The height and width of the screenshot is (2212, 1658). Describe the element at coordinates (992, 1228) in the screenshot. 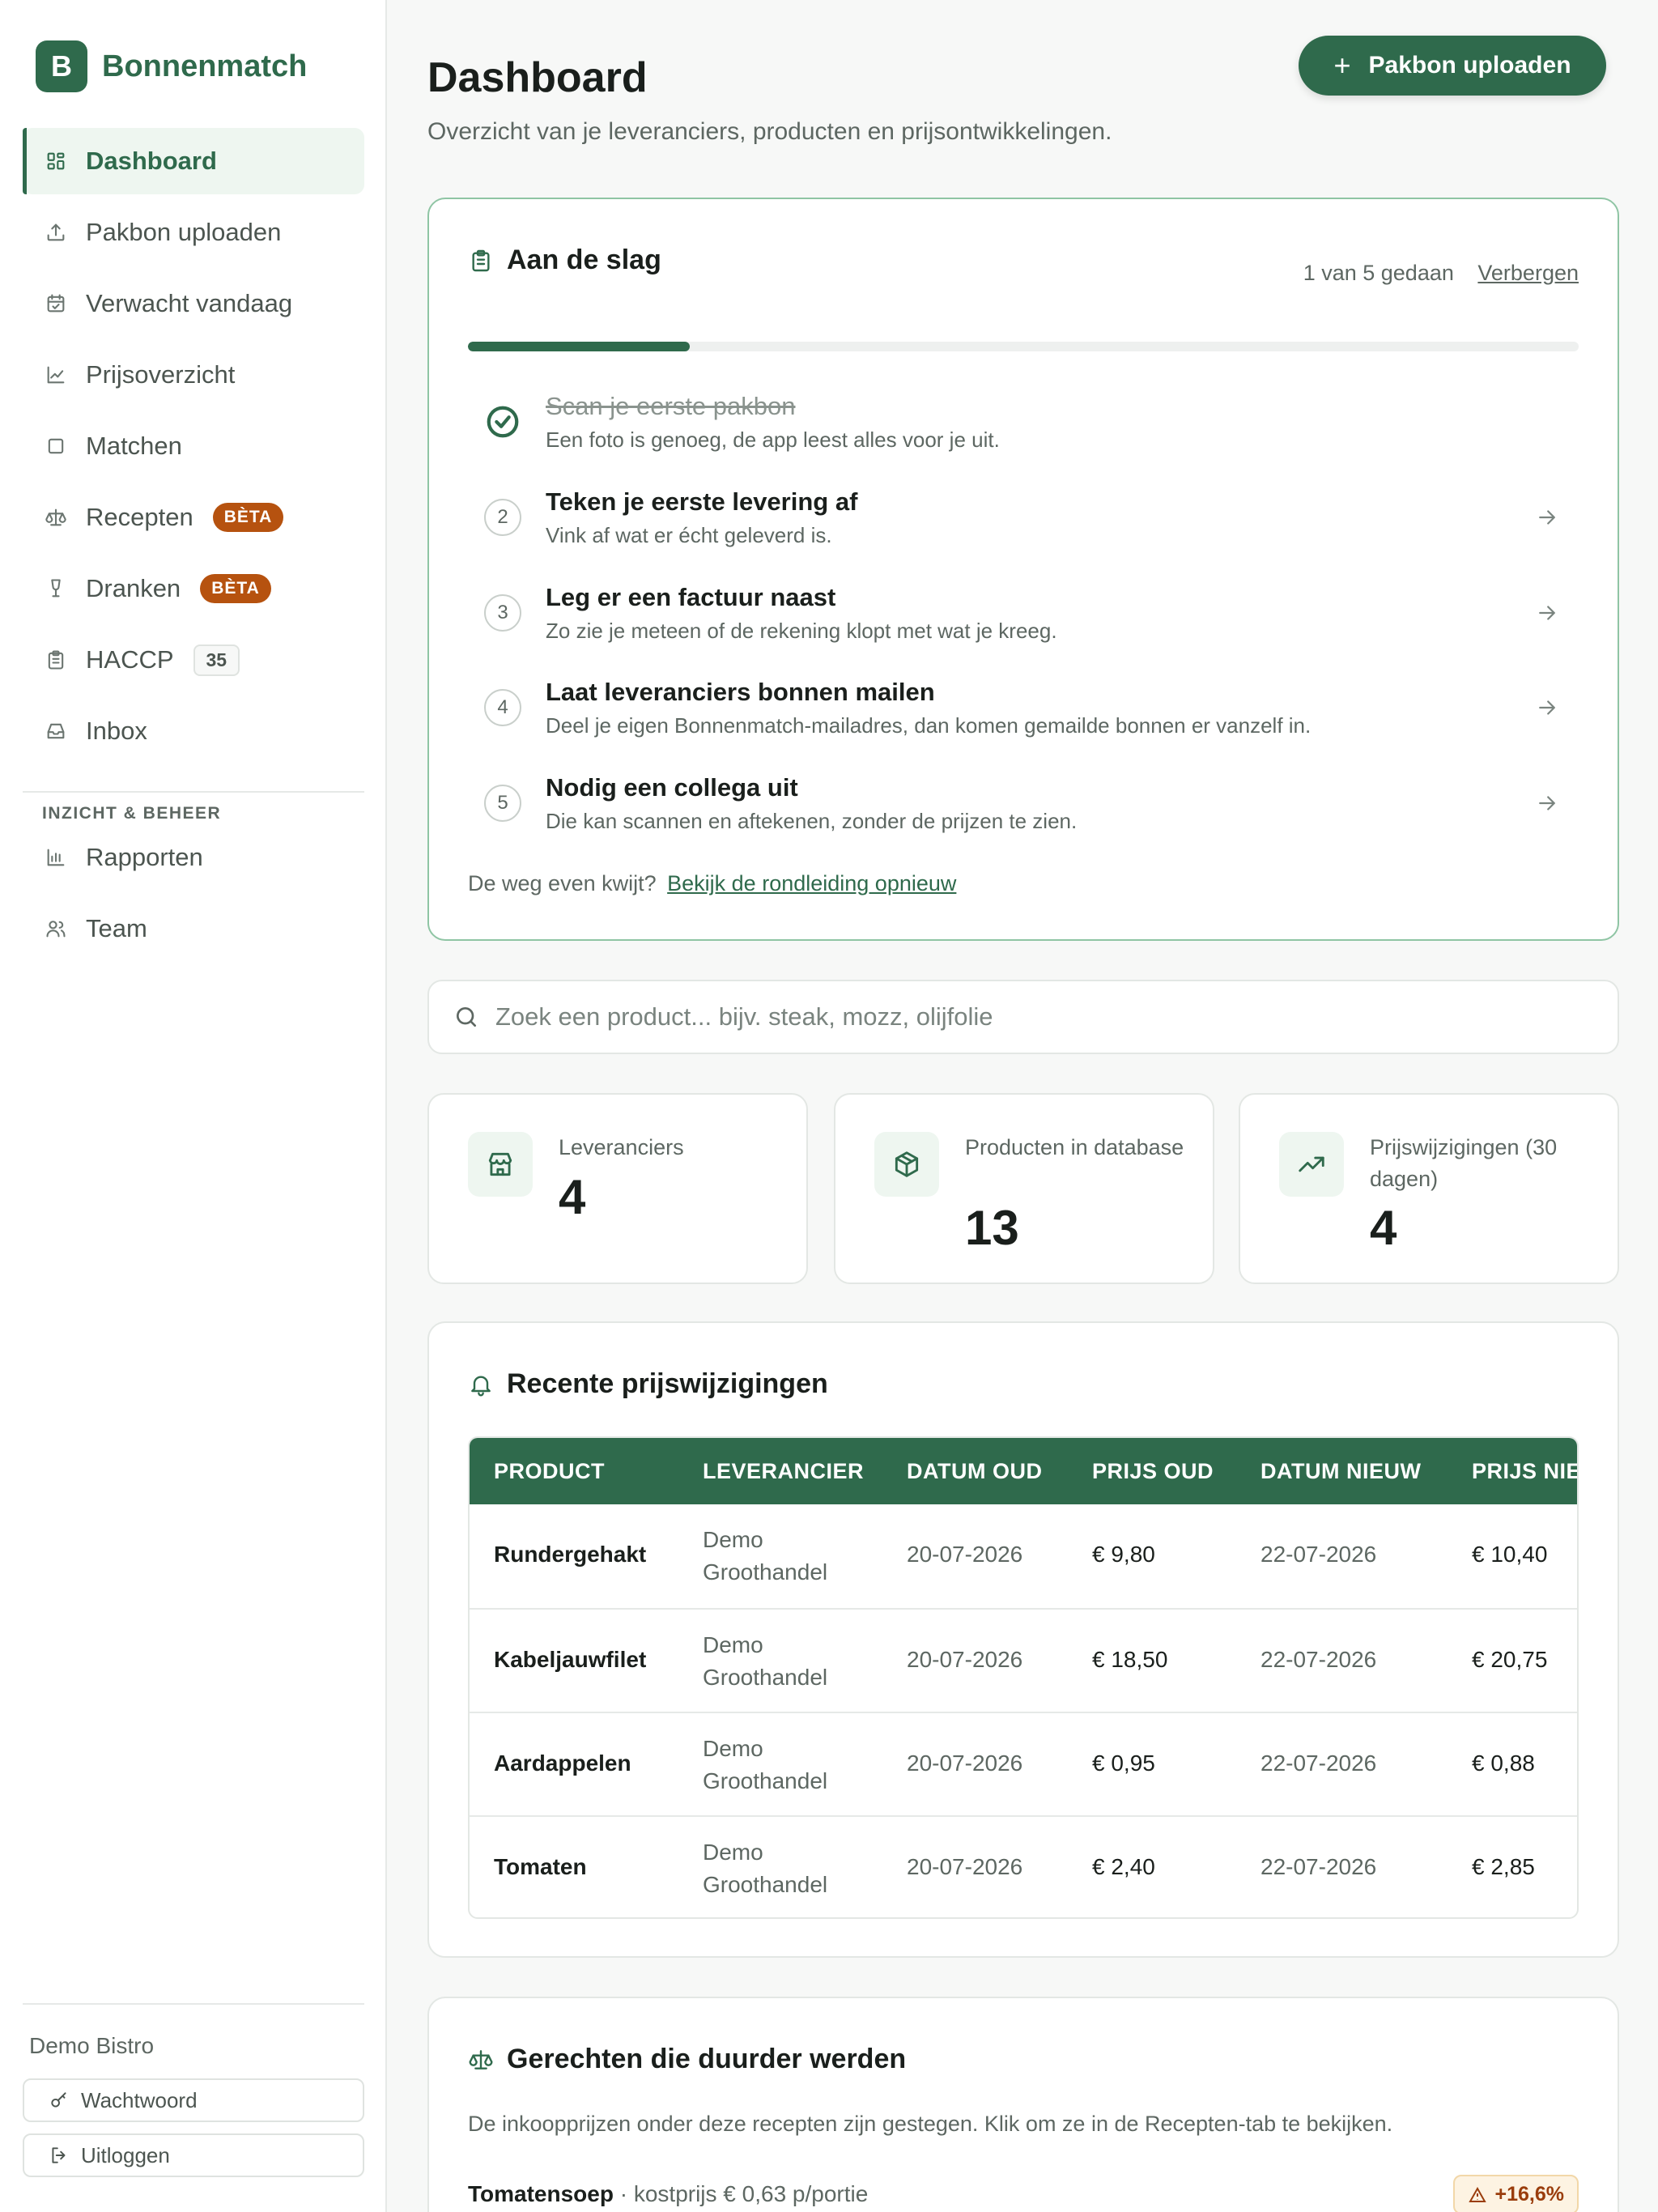

I see `stat-value: 13` at that location.